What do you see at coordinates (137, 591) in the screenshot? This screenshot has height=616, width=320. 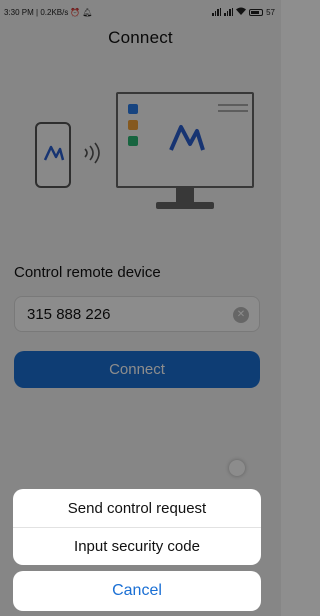 I see `cancel-button: Cancel` at bounding box center [137, 591].